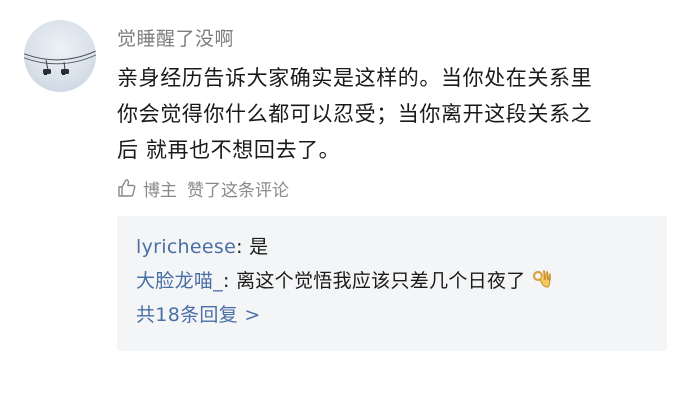 The image size is (690, 406). Describe the element at coordinates (381, 281) in the screenshot. I see `reply-text: 离这个觉悟我应该只差几个日夜了` at that location.